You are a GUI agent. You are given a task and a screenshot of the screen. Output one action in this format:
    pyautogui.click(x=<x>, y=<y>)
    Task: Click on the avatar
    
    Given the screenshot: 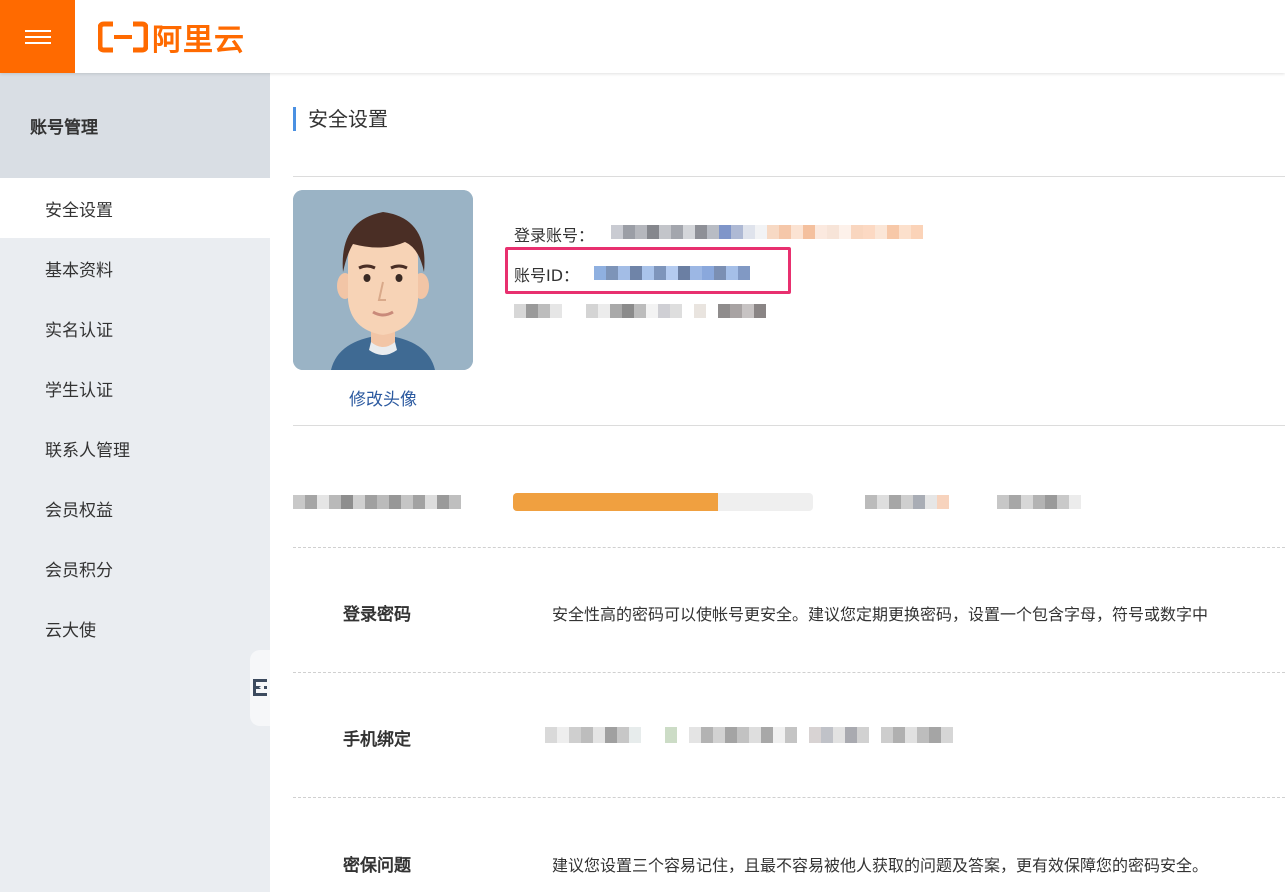 What is the action you would take?
    pyautogui.click(x=383, y=280)
    